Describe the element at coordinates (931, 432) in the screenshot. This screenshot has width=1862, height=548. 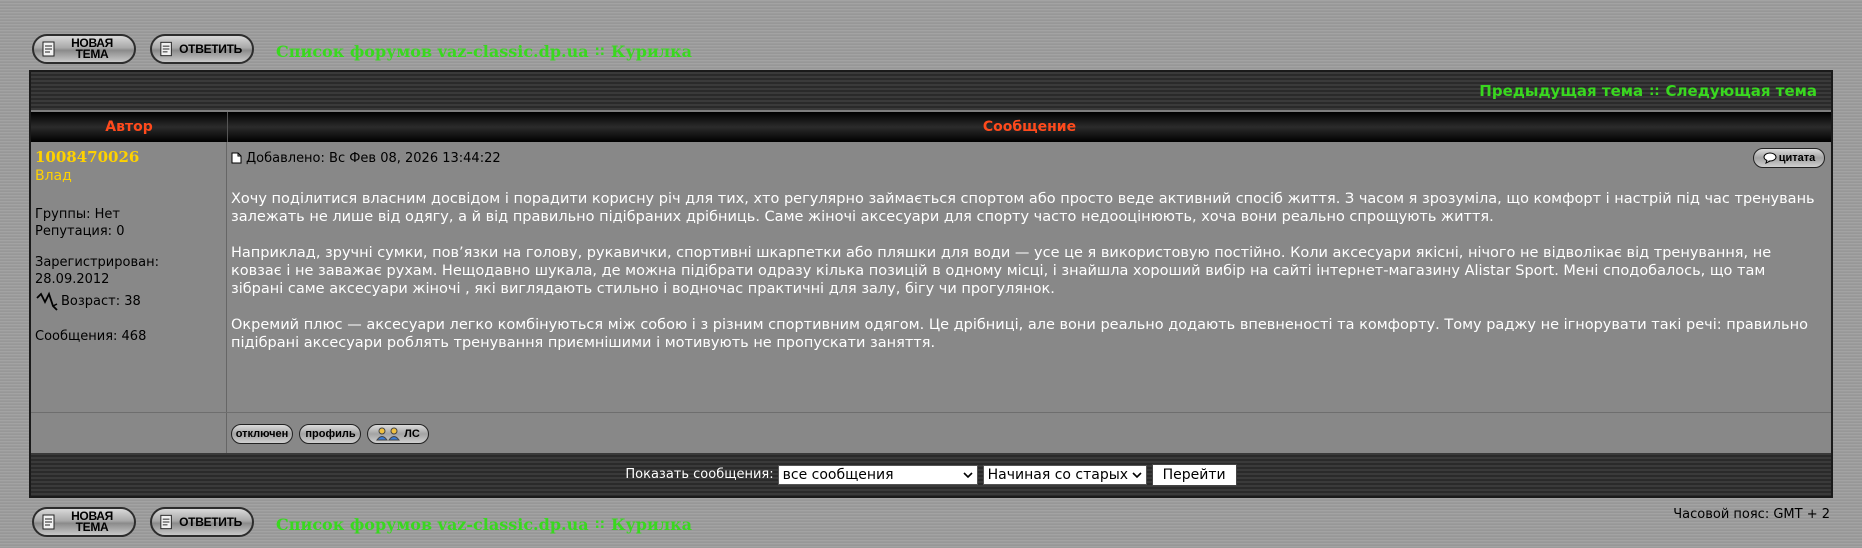
I see `post-footer-row: отключен профиль ЛС` at that location.